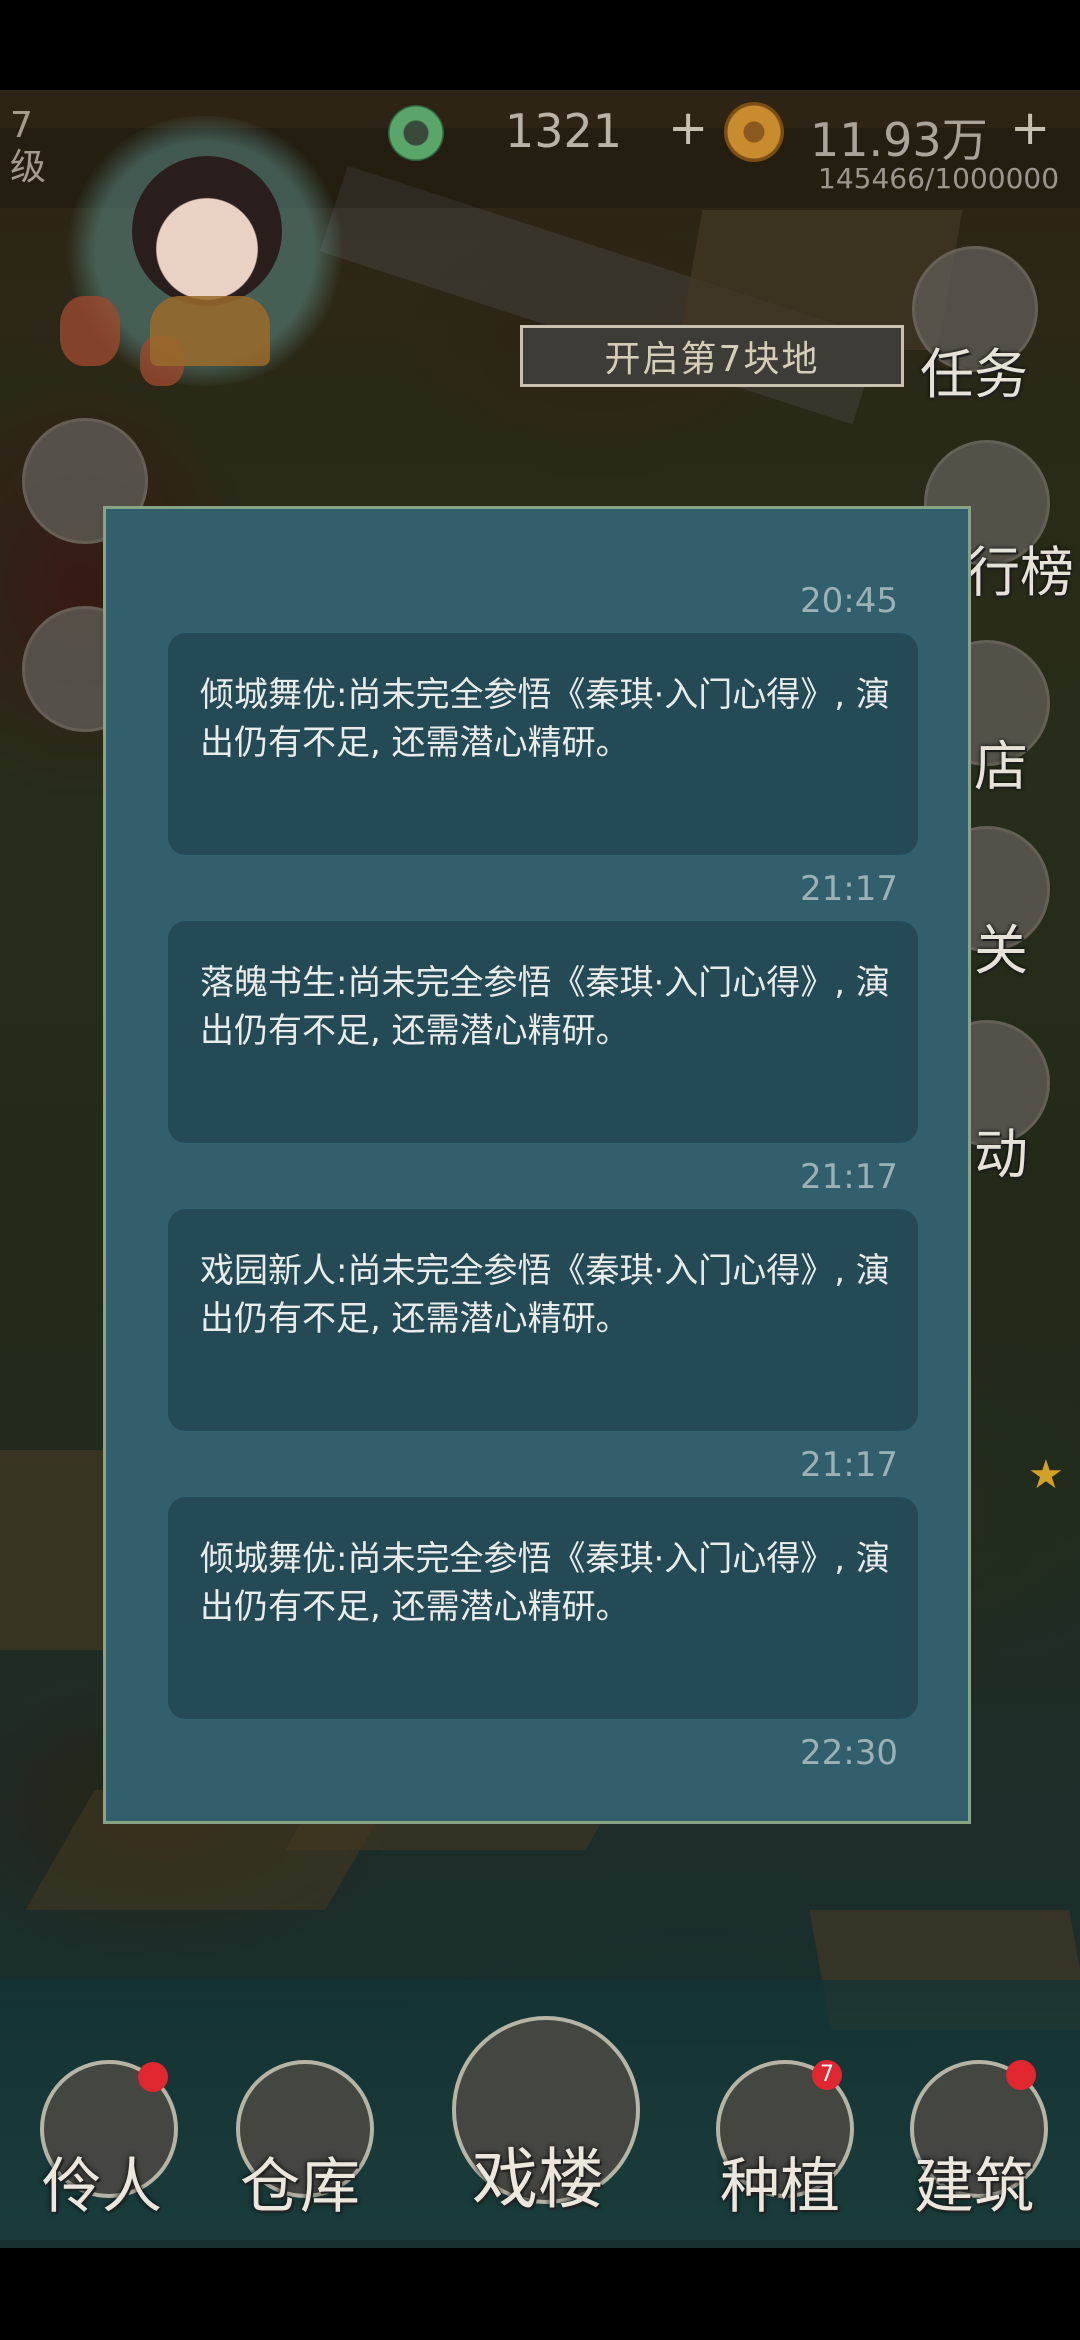  Describe the element at coordinates (564, 131) in the screenshot. I see `jade-value: 1321` at that location.